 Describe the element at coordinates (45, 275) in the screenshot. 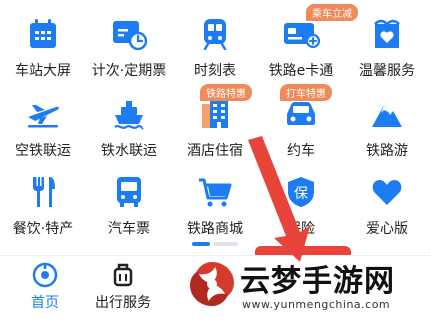

I see `home-icon` at that location.